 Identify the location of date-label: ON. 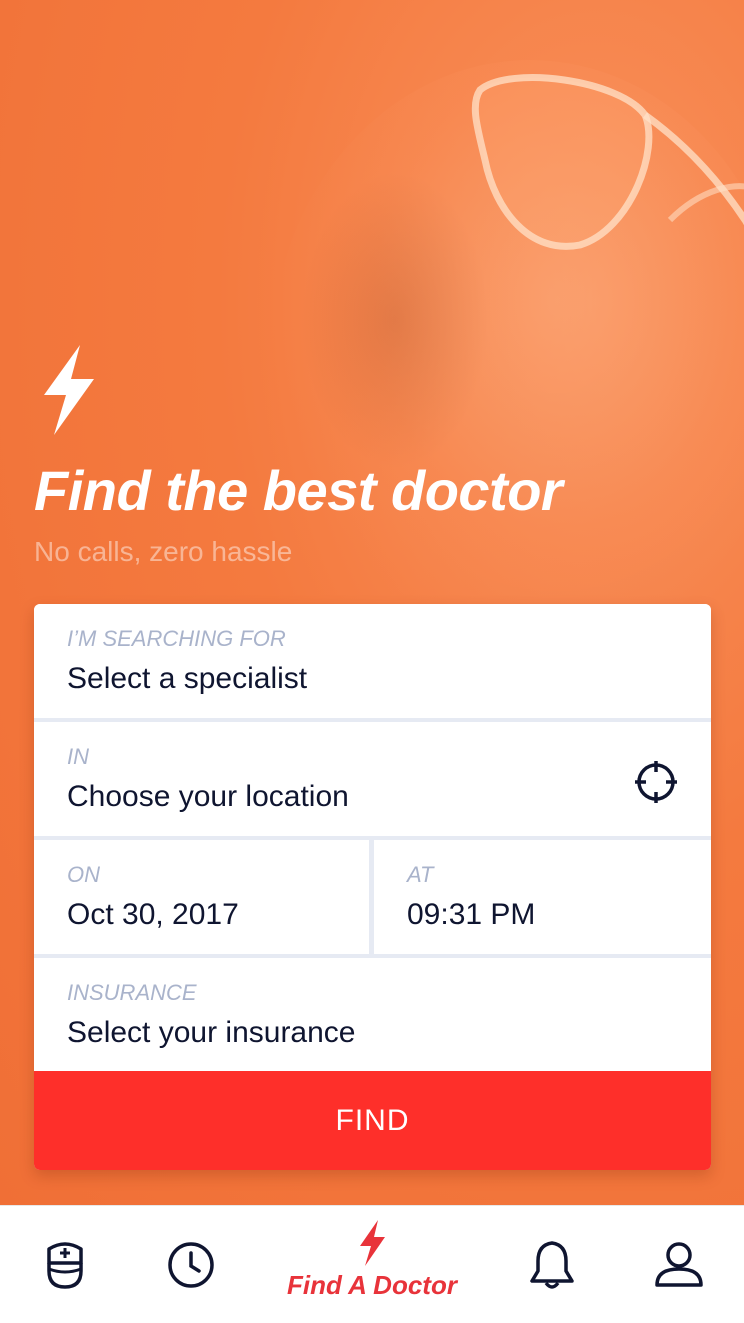
(83, 874).